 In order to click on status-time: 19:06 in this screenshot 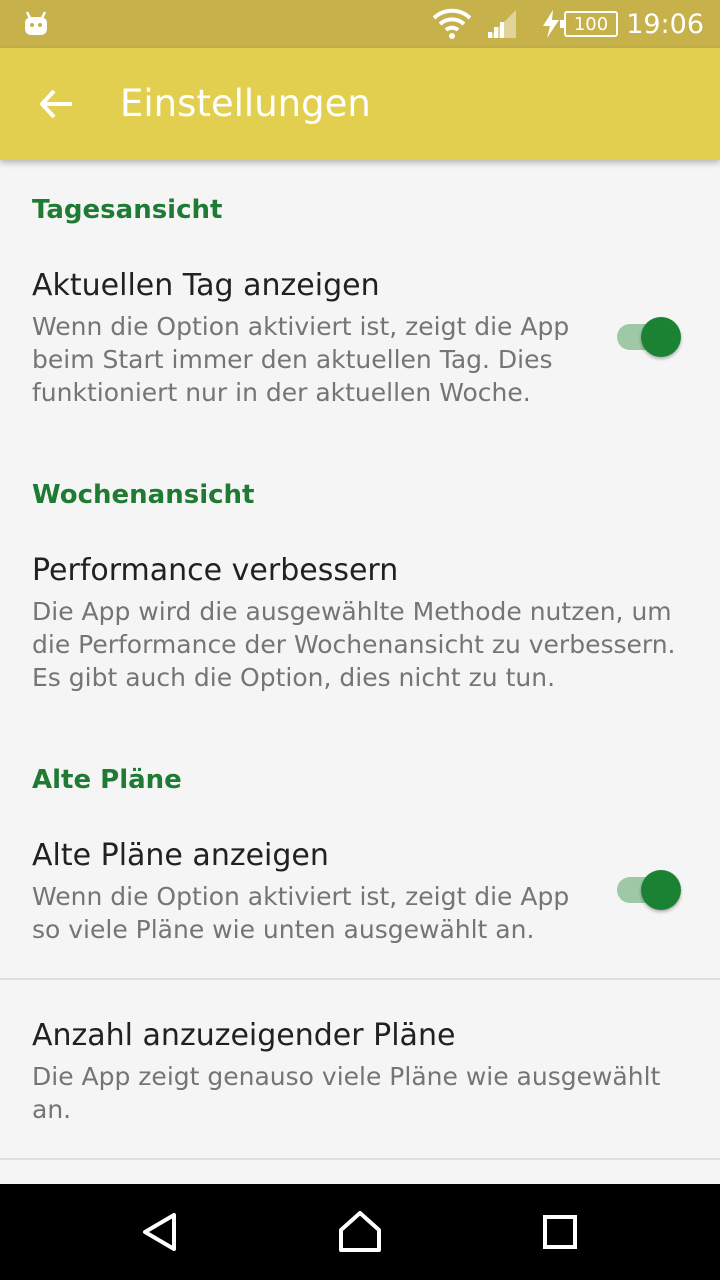, I will do `click(665, 24)`.